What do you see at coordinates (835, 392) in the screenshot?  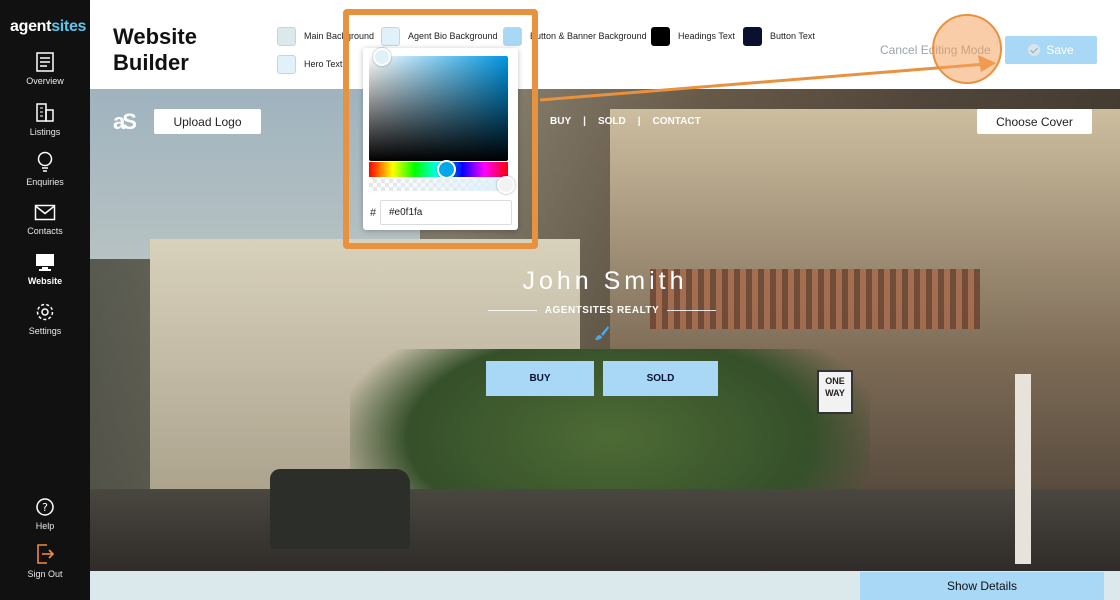 I see `one-way-sign: ONE WAY` at bounding box center [835, 392].